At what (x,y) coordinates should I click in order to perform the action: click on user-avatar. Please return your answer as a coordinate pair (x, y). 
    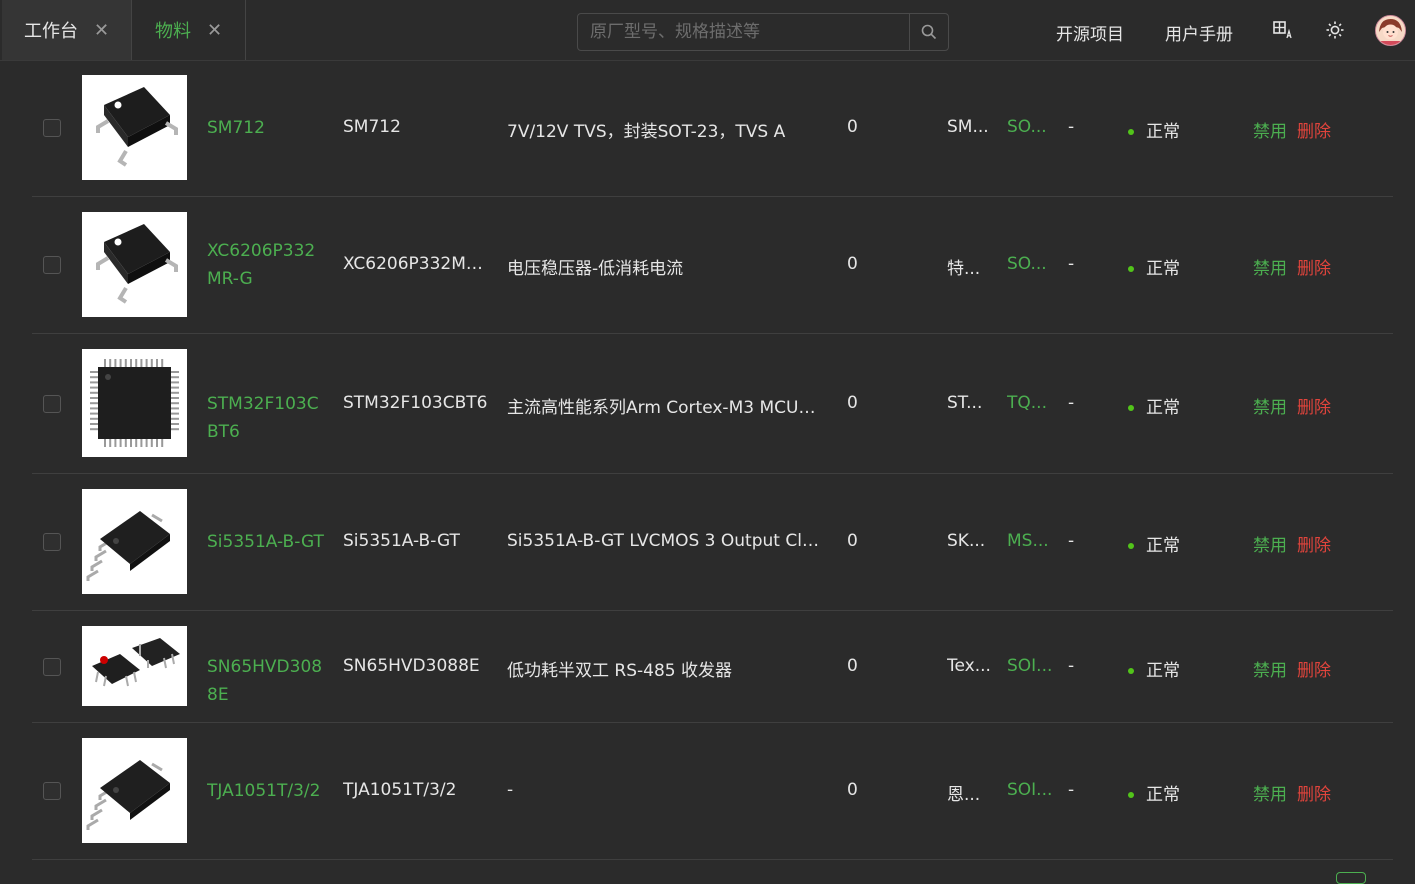
    Looking at the image, I should click on (1390, 30).